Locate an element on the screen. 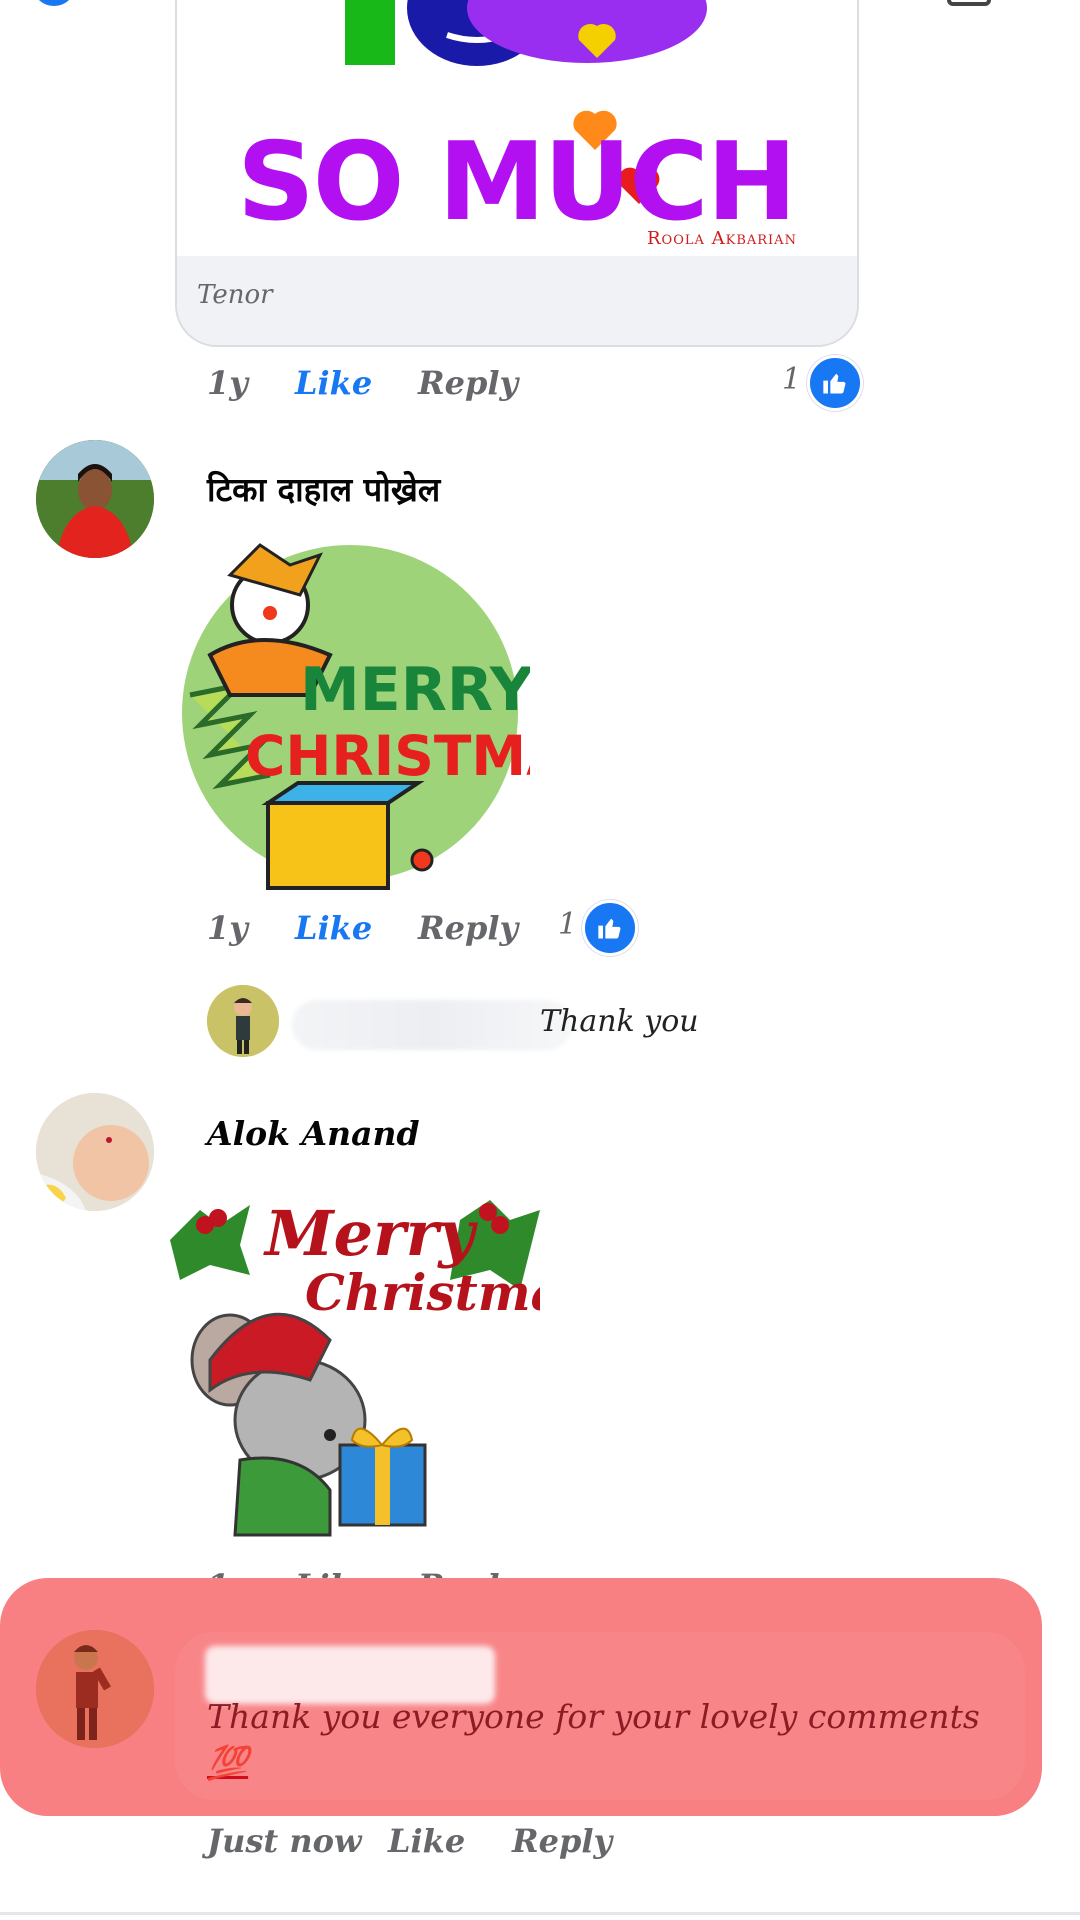  comment-author: Alok Anand is located at coordinates (313, 1133).